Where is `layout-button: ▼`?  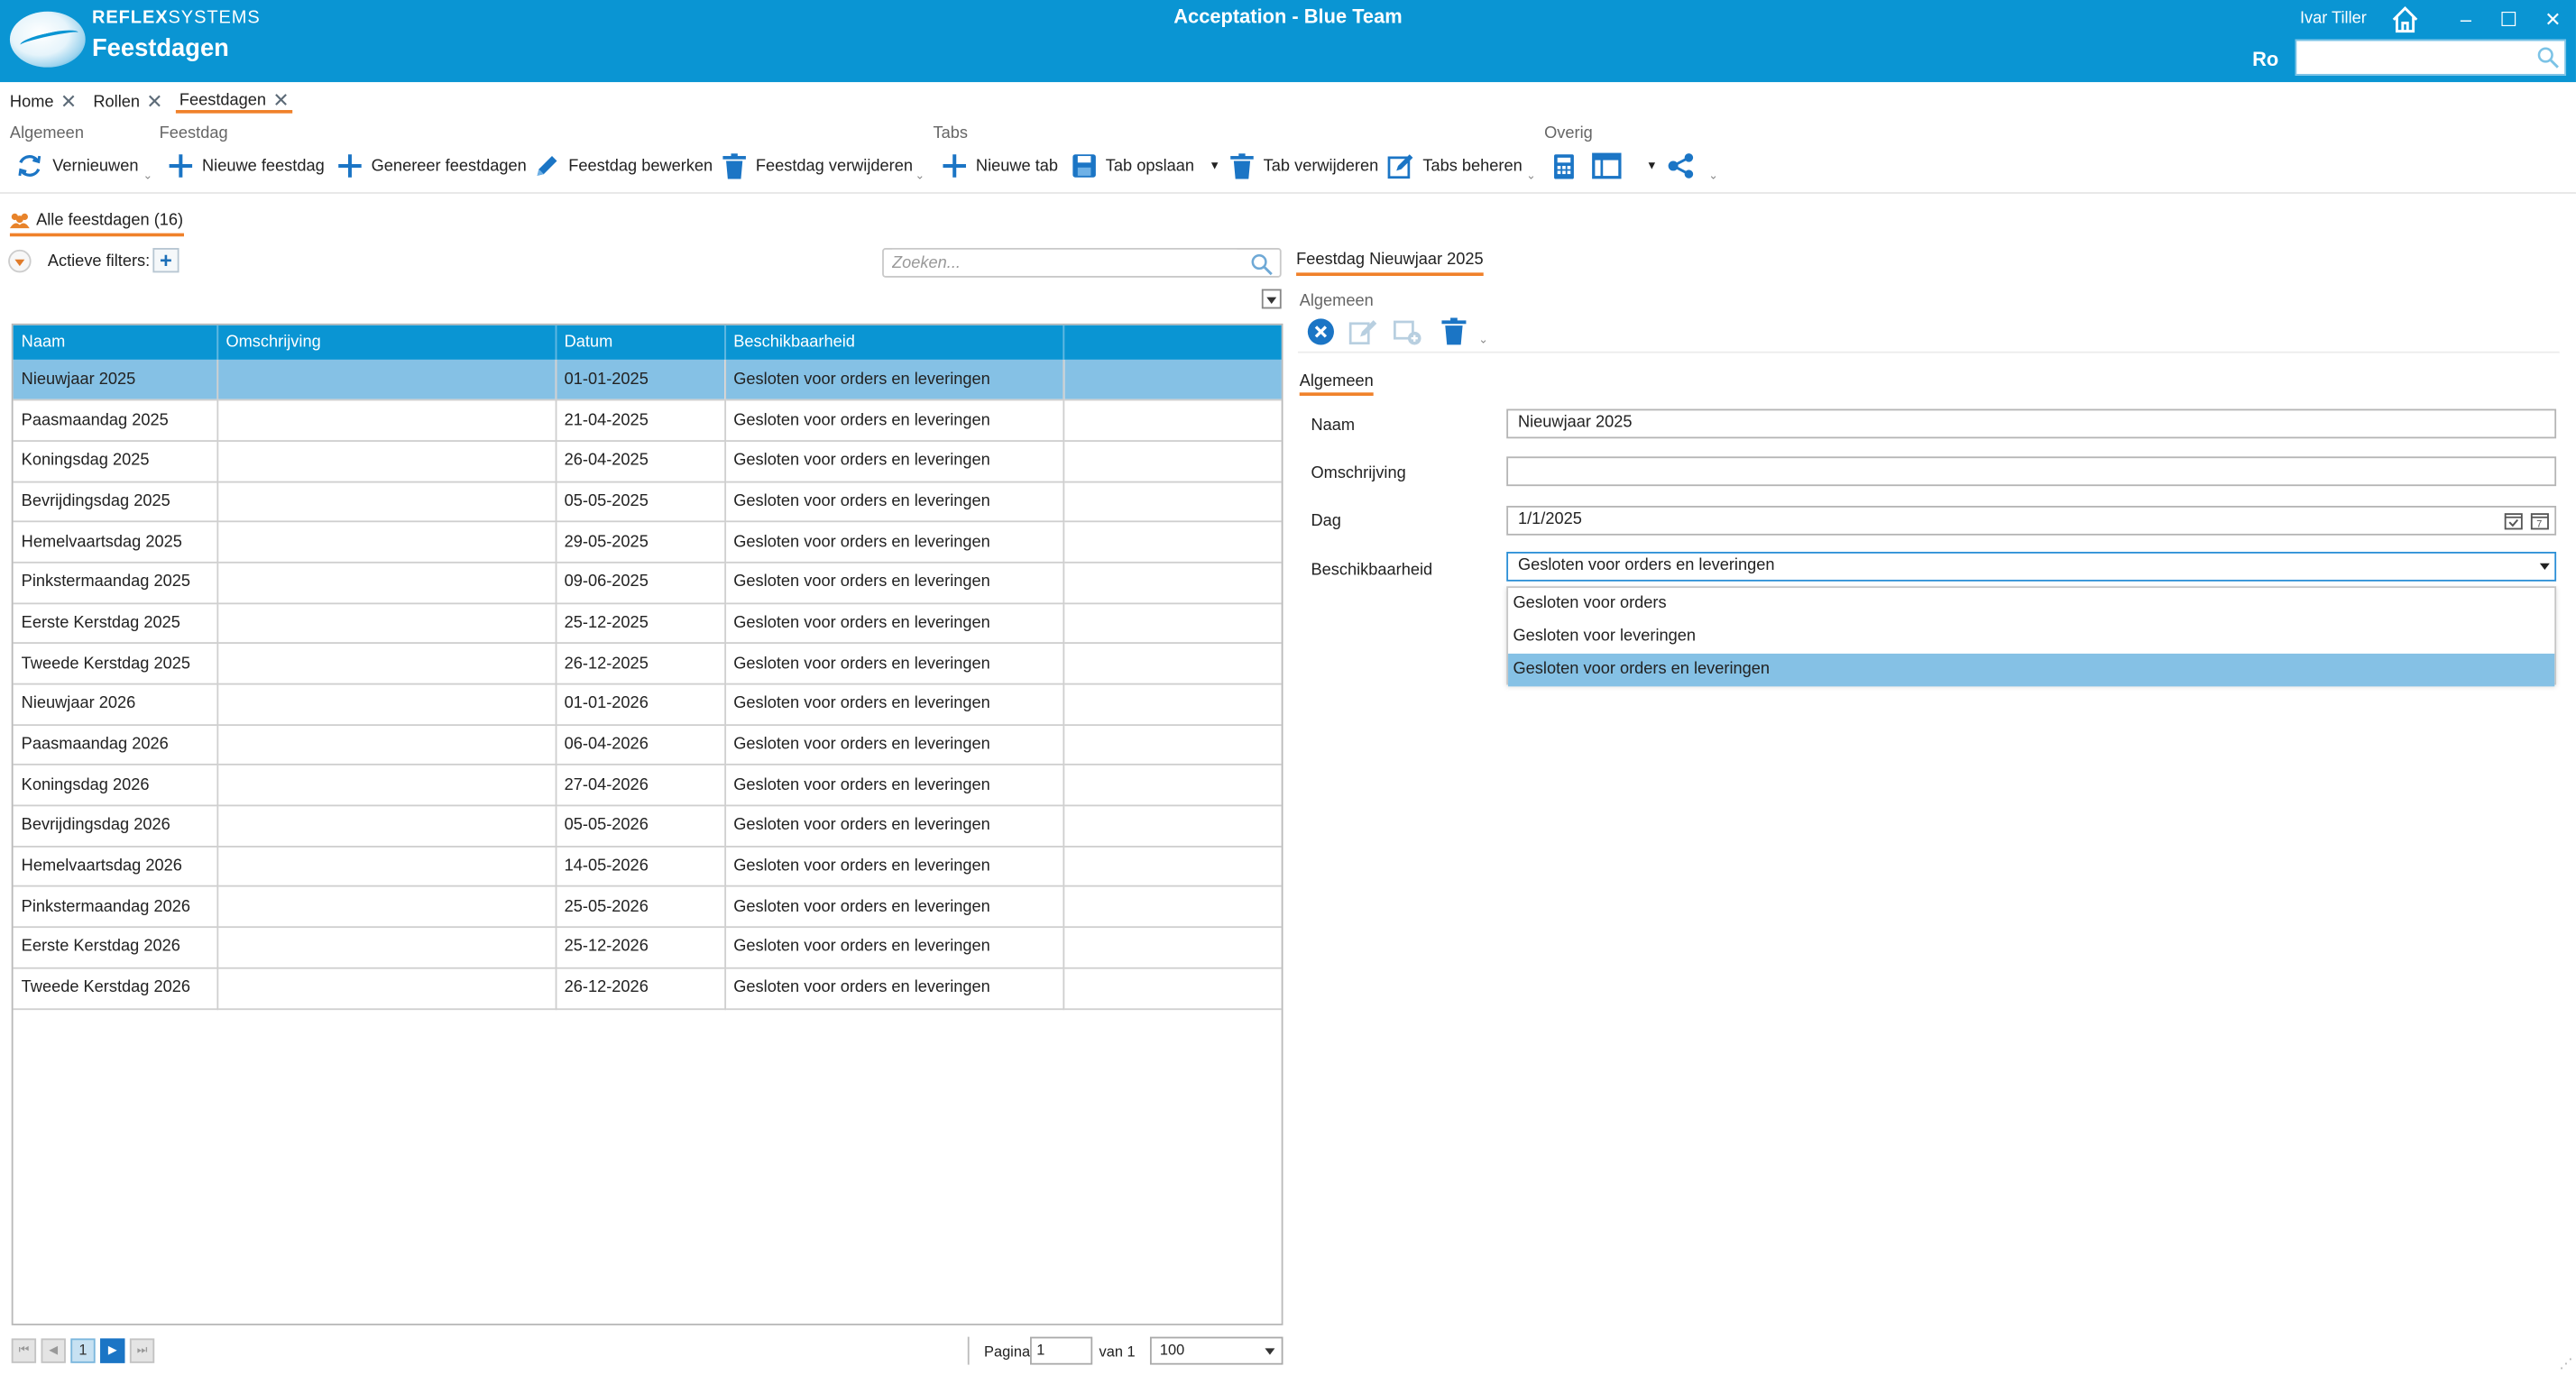
layout-button: ▼ is located at coordinates (1625, 166).